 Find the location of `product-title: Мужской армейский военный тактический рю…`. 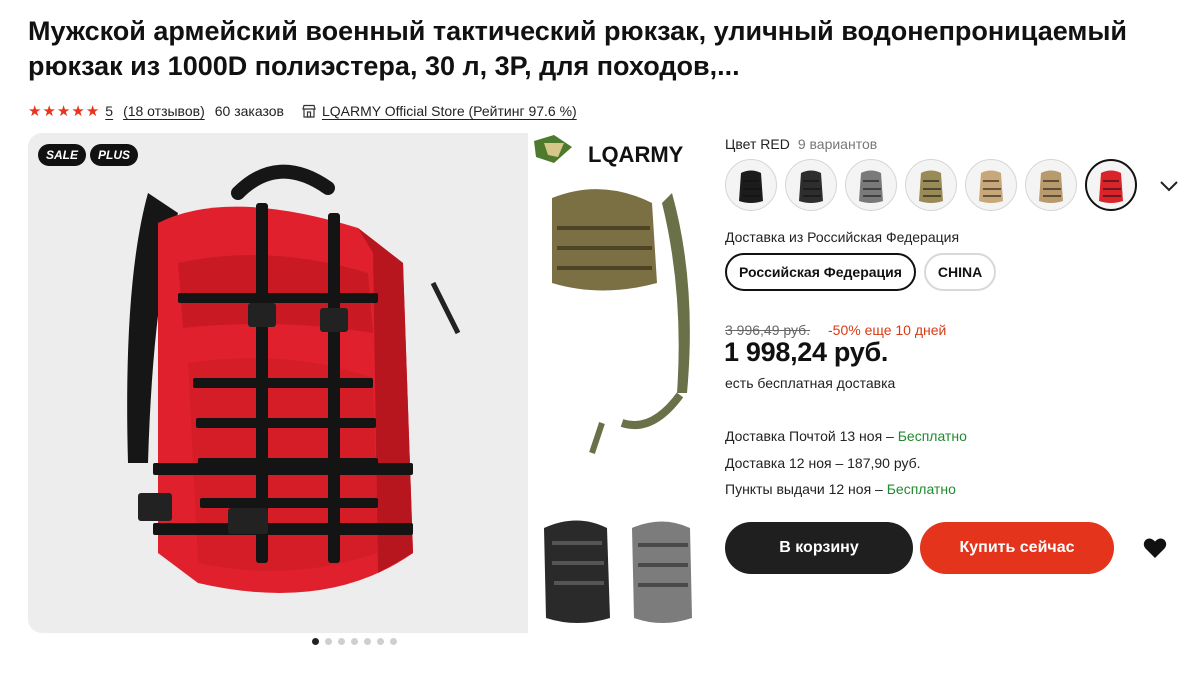

product-title: Мужской армейский военный тактический рю… is located at coordinates (577, 48).